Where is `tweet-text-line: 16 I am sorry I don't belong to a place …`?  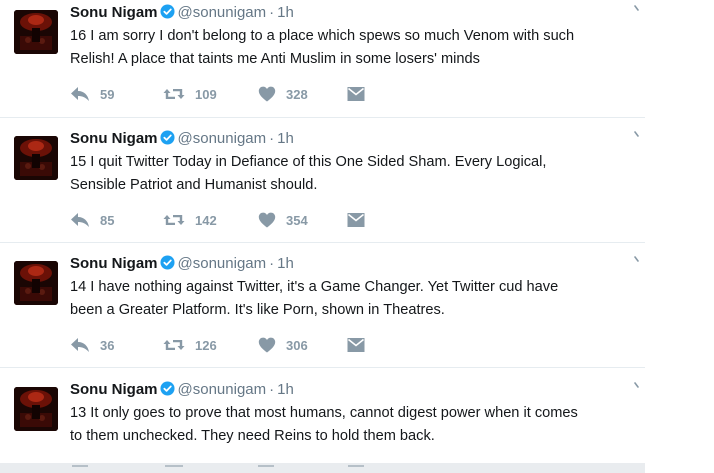 tweet-text-line: 16 I am sorry I don't belong to a place … is located at coordinates (322, 36).